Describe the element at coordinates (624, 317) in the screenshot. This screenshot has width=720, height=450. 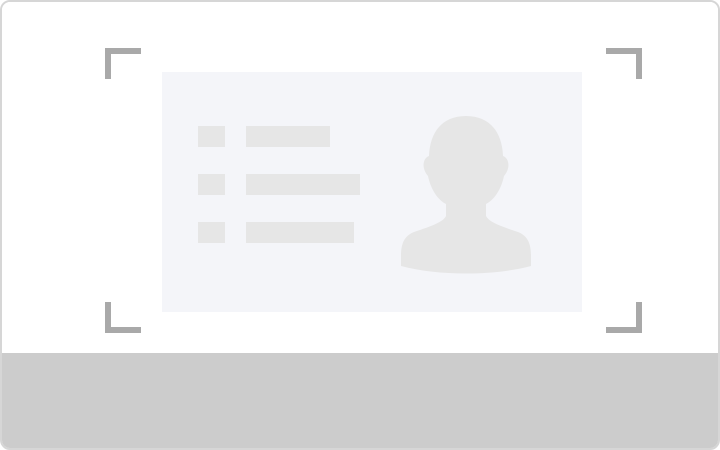
I see `viewfinder-corner-bottom-right-icon` at that location.